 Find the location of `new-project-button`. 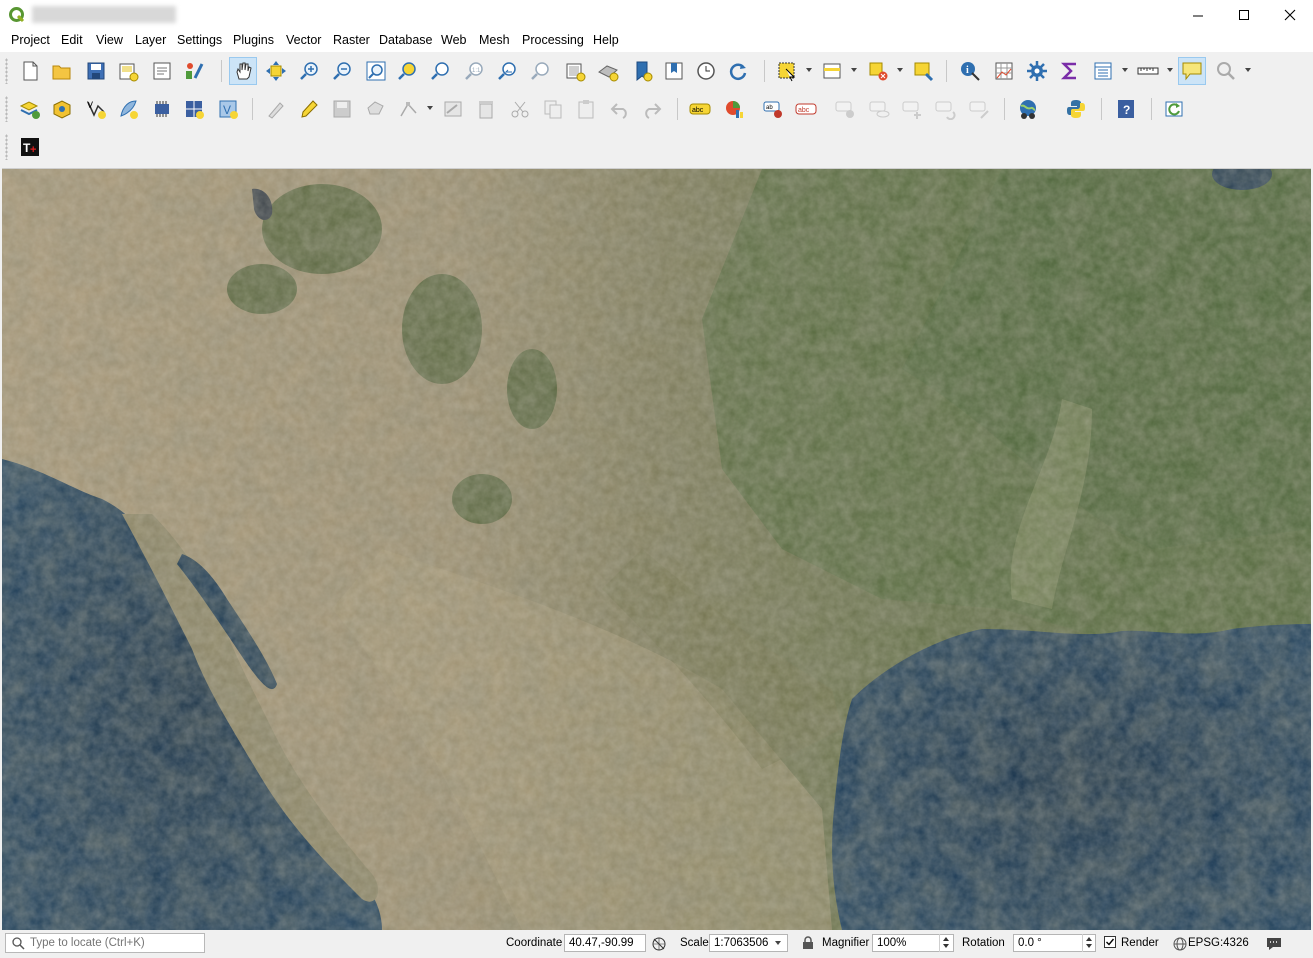

new-project-button is located at coordinates (30, 71).